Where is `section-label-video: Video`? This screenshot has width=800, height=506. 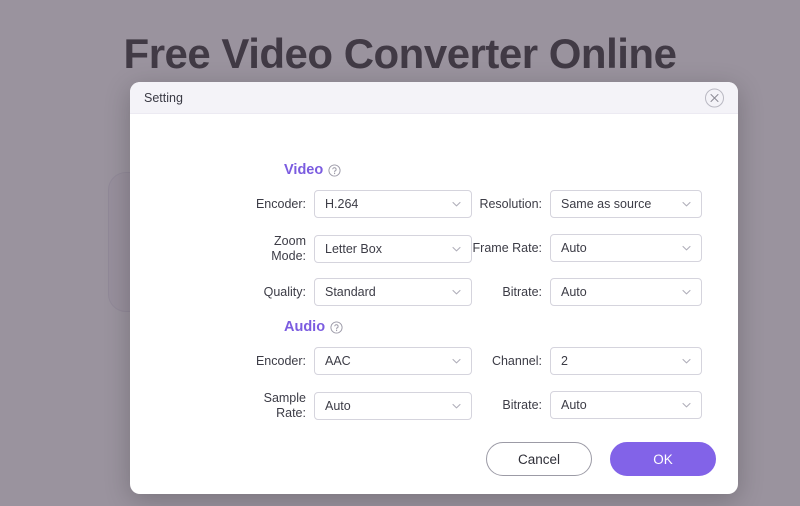
section-label-video: Video is located at coordinates (304, 170).